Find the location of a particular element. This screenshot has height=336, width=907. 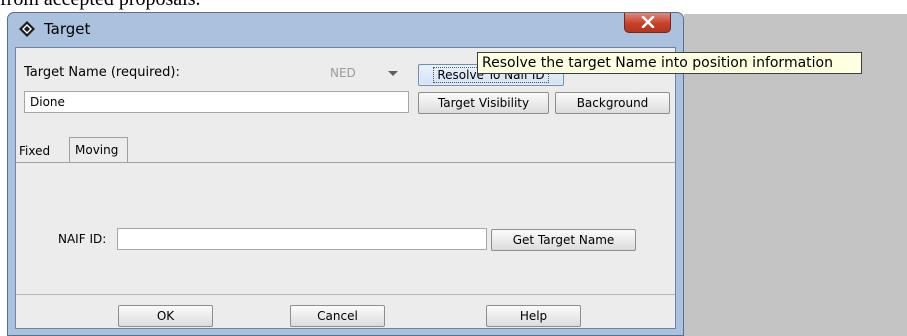

resolver-select: NED is located at coordinates (363, 73).